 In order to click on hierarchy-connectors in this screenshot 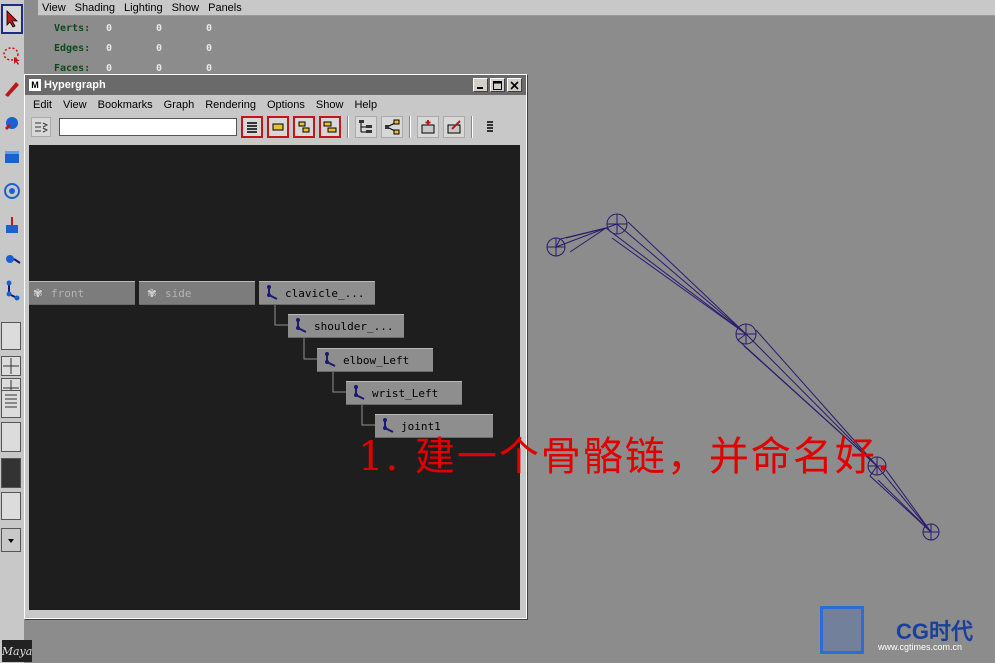, I will do `click(325, 365)`.